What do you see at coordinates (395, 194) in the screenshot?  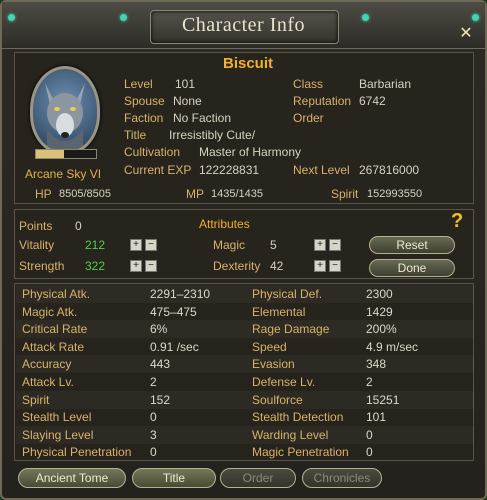 I see `spirit-value: 152993550` at bounding box center [395, 194].